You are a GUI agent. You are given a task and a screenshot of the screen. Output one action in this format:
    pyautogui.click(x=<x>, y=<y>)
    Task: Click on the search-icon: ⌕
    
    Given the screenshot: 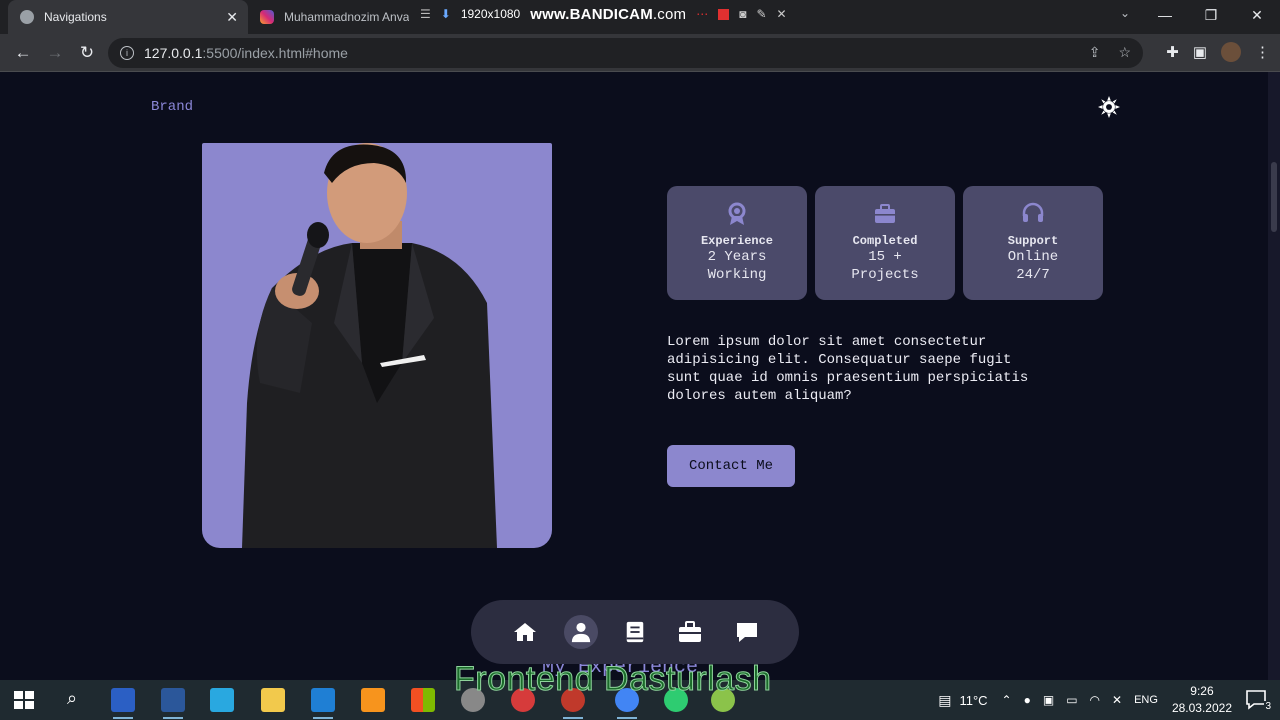 What is the action you would take?
    pyautogui.click(x=72, y=700)
    